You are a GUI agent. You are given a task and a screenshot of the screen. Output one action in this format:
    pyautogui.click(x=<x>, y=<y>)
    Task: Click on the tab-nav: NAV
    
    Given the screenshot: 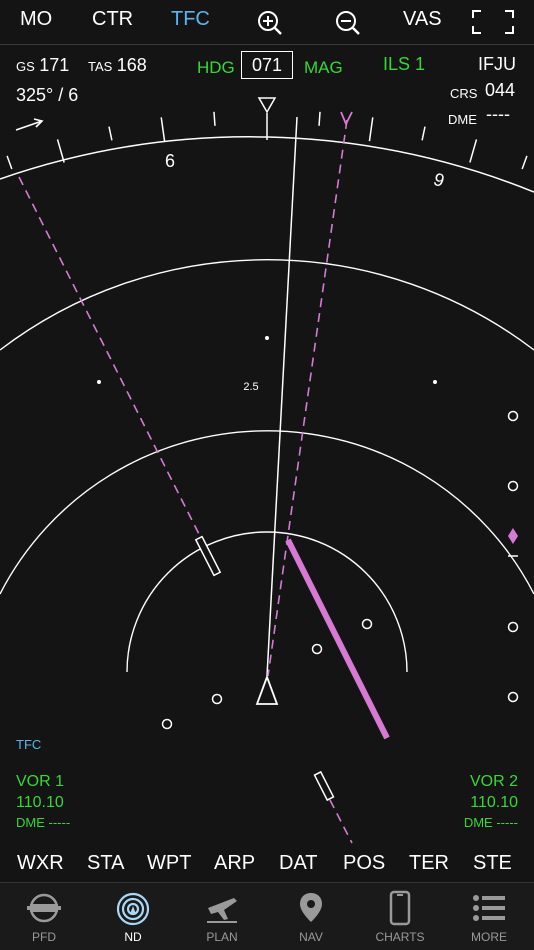 What is the action you would take?
    pyautogui.click(x=311, y=917)
    